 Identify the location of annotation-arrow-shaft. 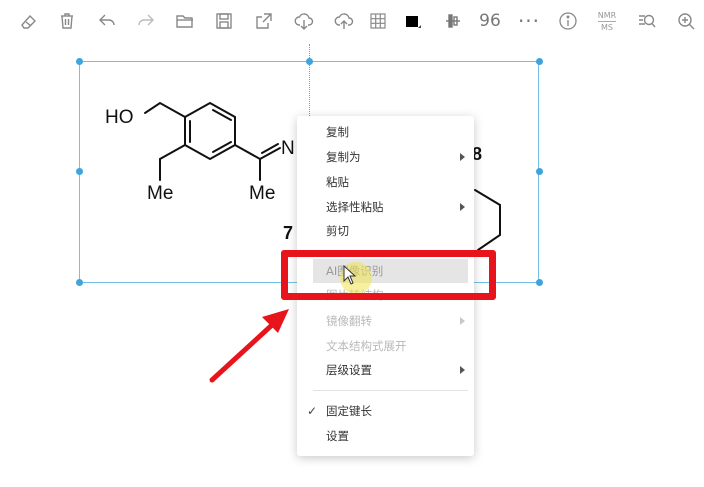
(242, 352).